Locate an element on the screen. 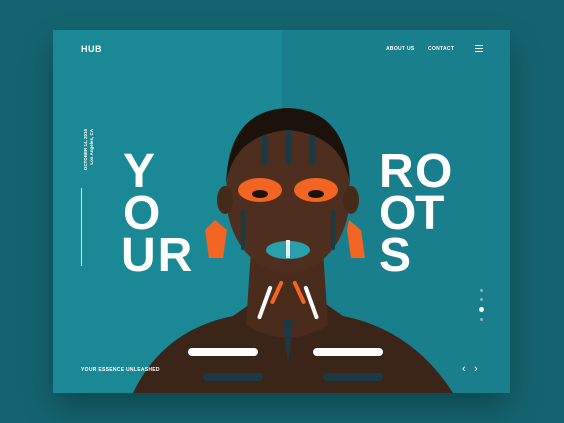  slider-dots is located at coordinates (481, 308).